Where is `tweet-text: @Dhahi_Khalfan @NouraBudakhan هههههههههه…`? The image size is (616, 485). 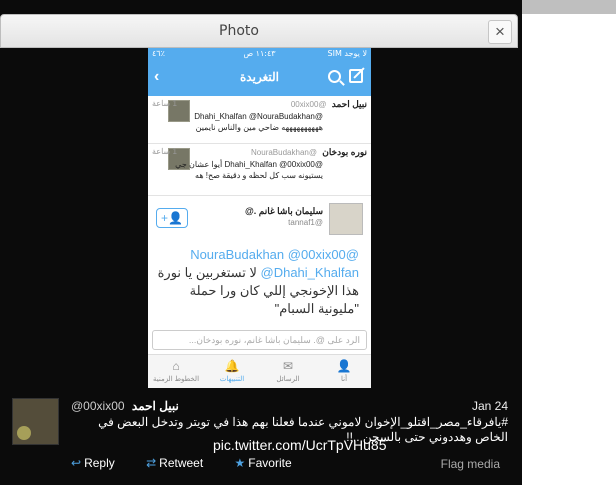 tweet-text: @Dhahi_Khalfan @NouraBudakhan هههههههههه… is located at coordinates (258, 122).